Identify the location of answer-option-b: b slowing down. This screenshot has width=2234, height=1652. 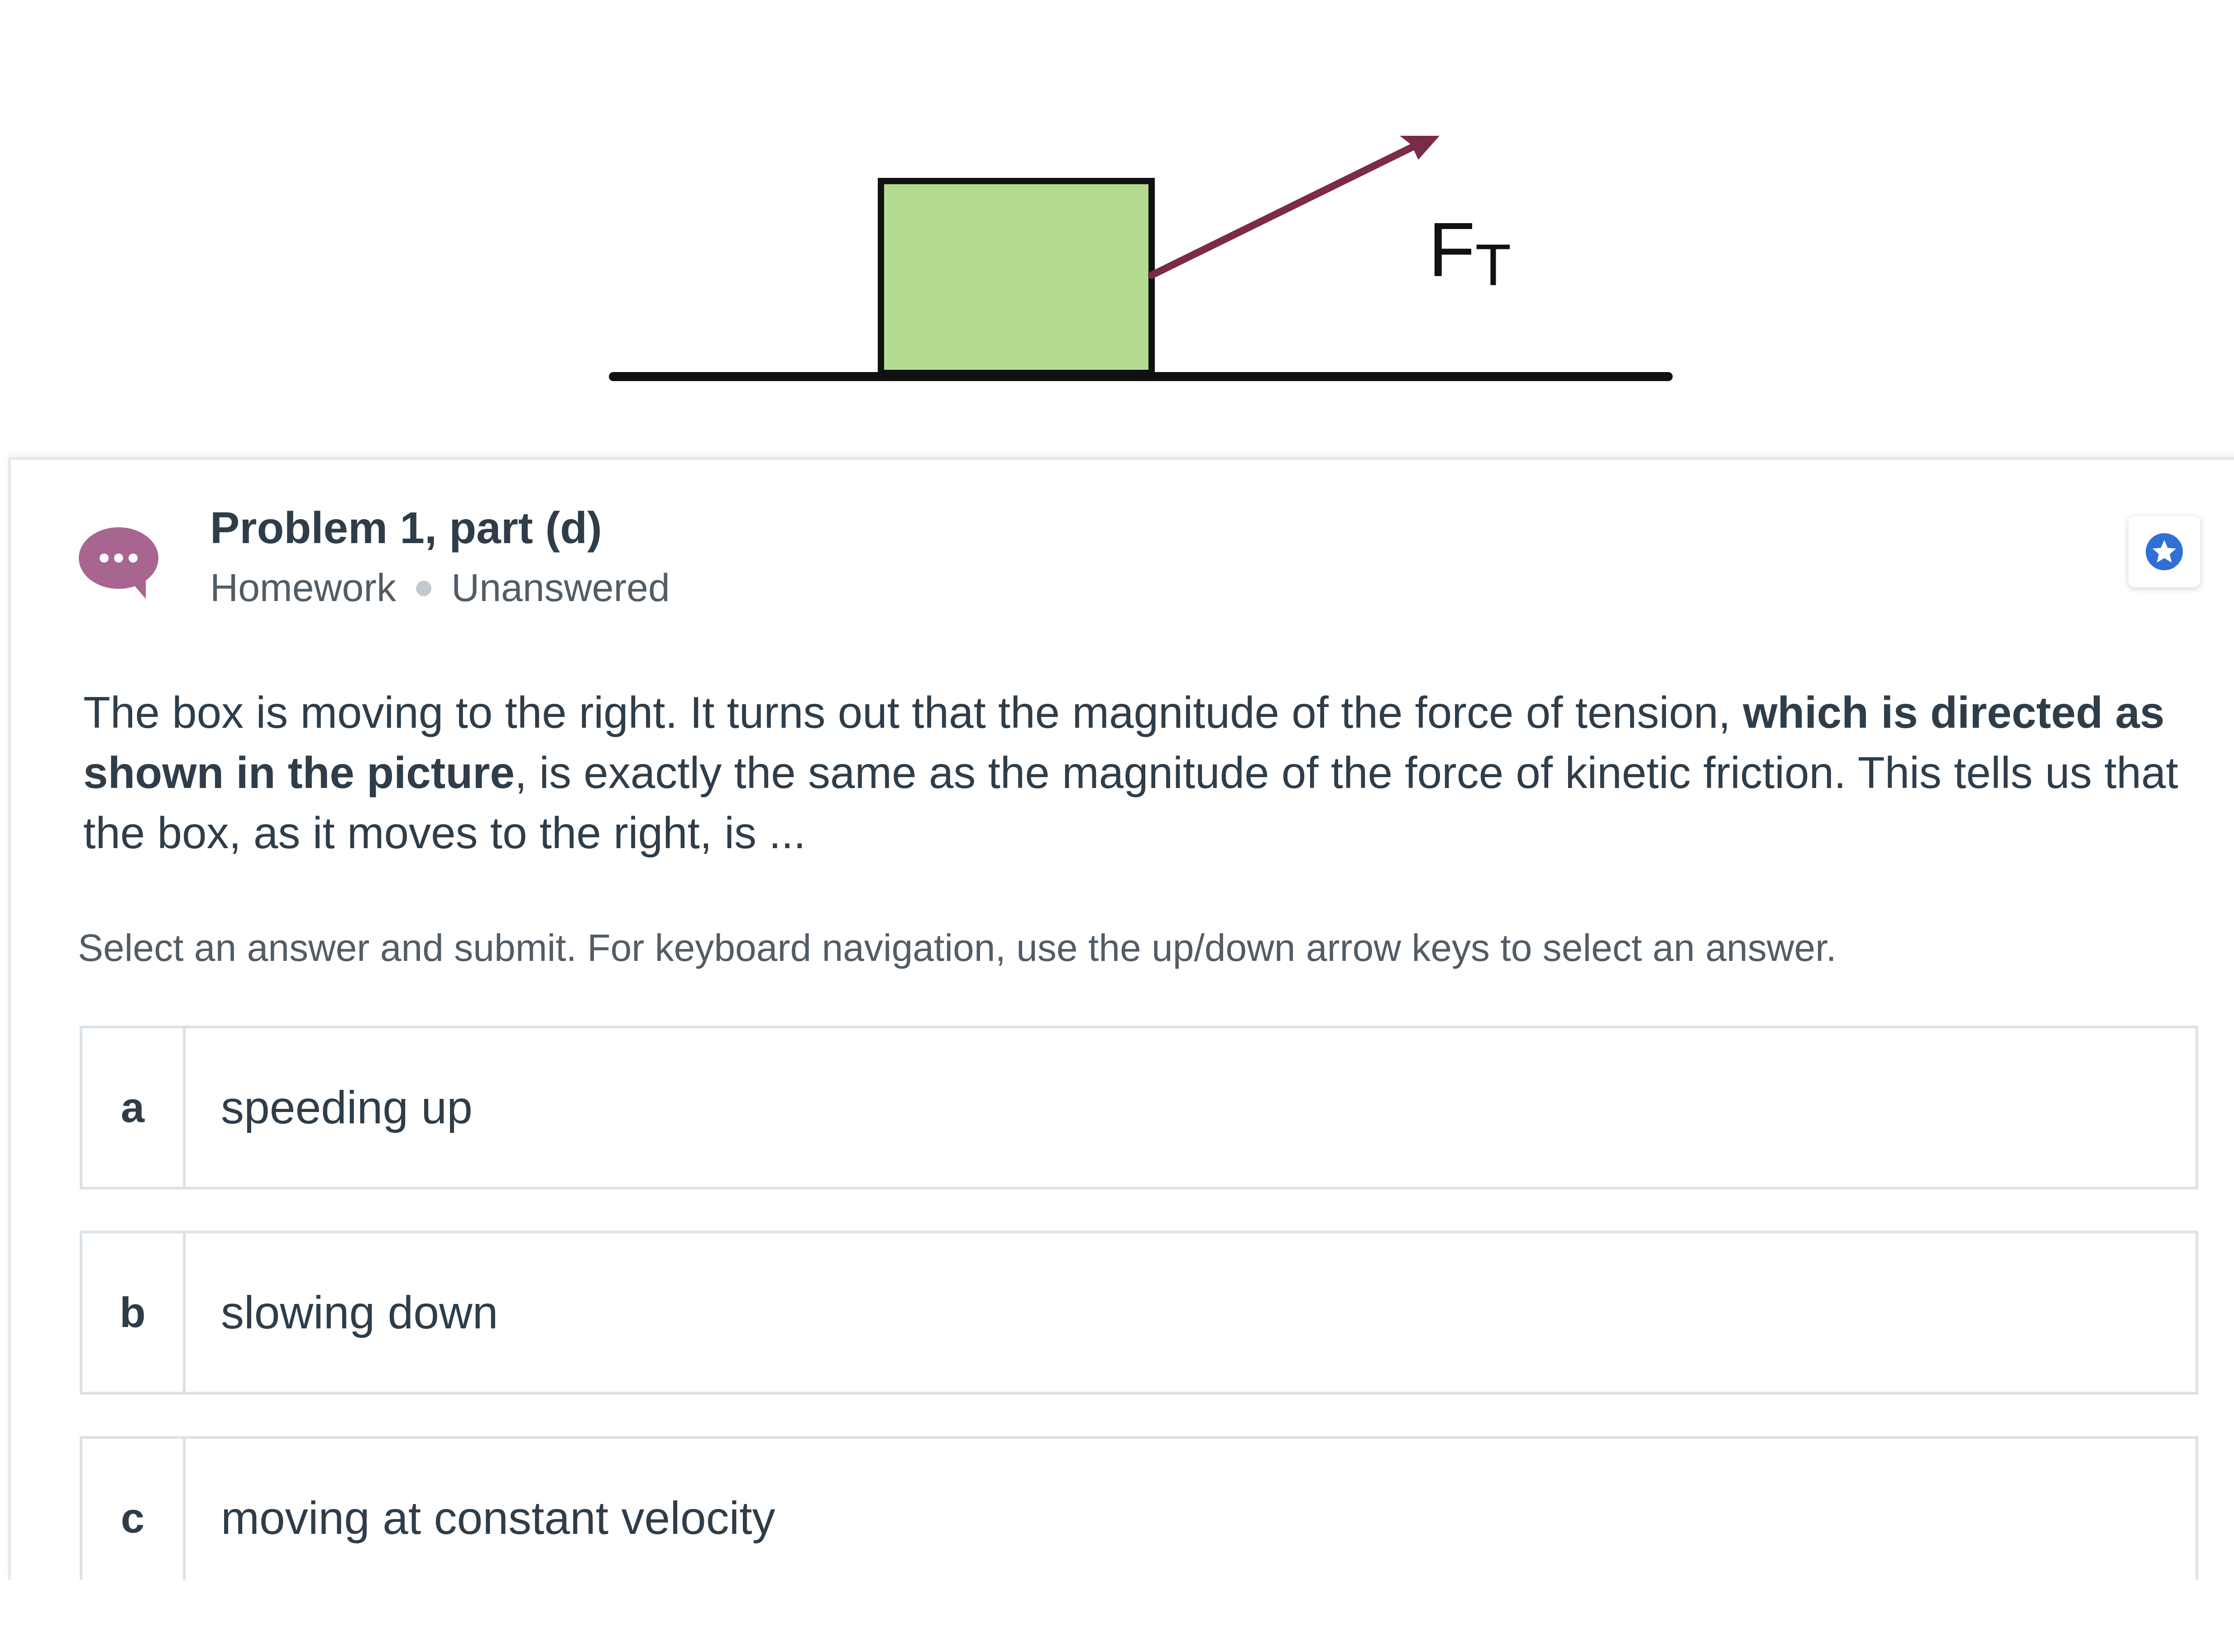
(1139, 1312).